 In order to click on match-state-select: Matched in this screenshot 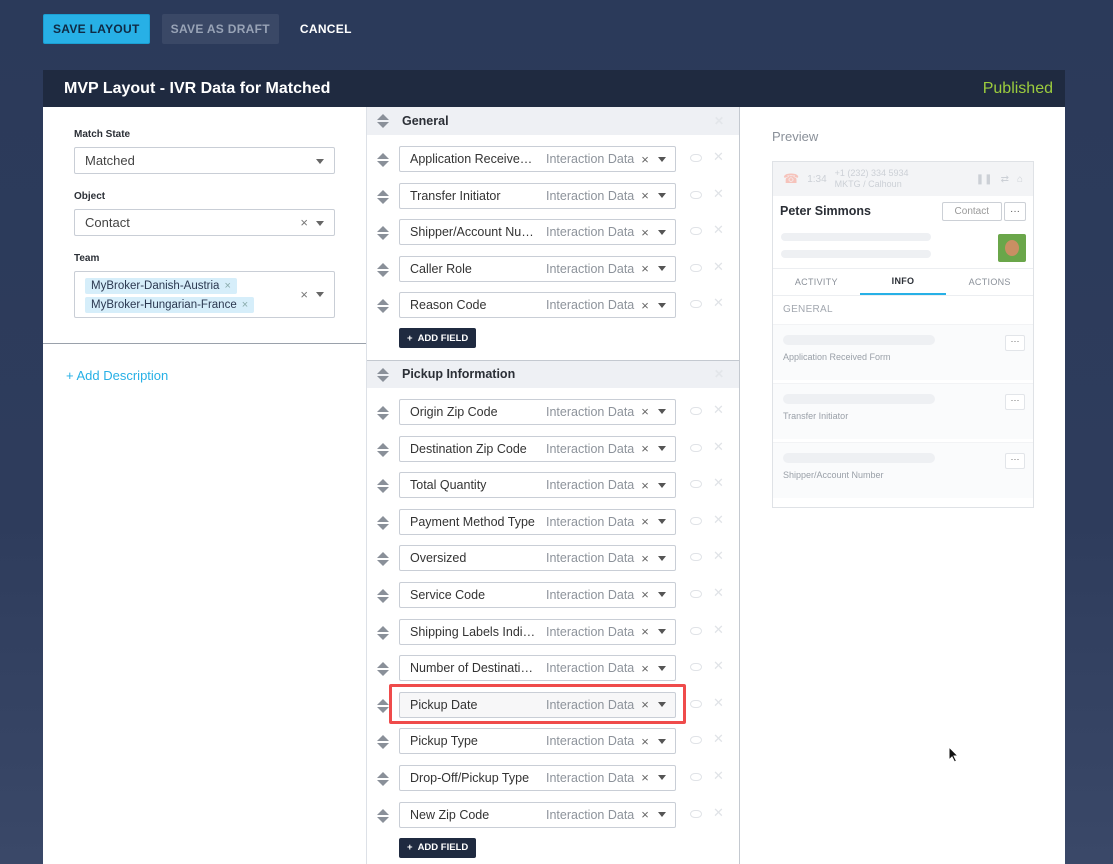, I will do `click(204, 160)`.